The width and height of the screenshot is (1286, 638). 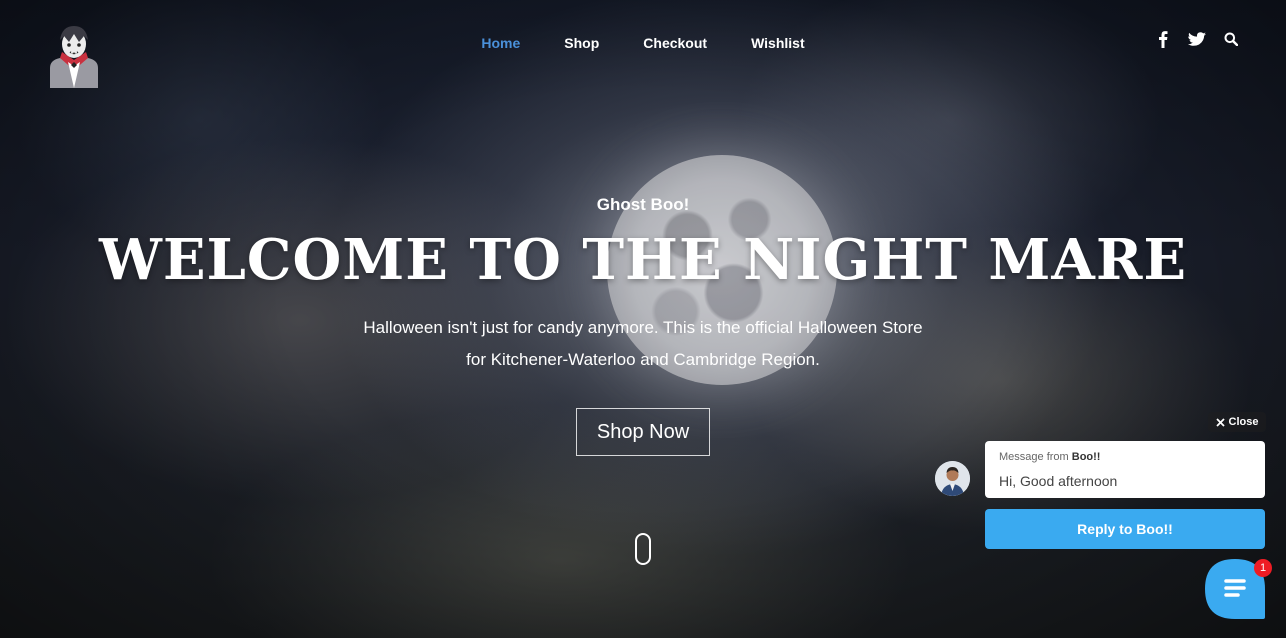 I want to click on chat-reply-button: Reply to Boo!!, so click(x=1125, y=529).